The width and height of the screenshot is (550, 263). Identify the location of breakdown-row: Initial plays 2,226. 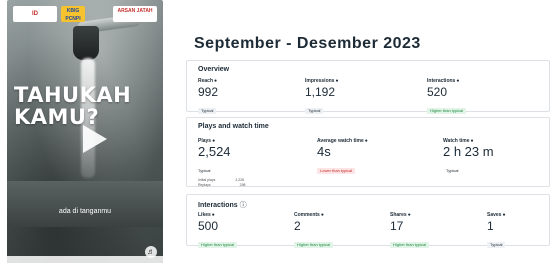
(221, 180).